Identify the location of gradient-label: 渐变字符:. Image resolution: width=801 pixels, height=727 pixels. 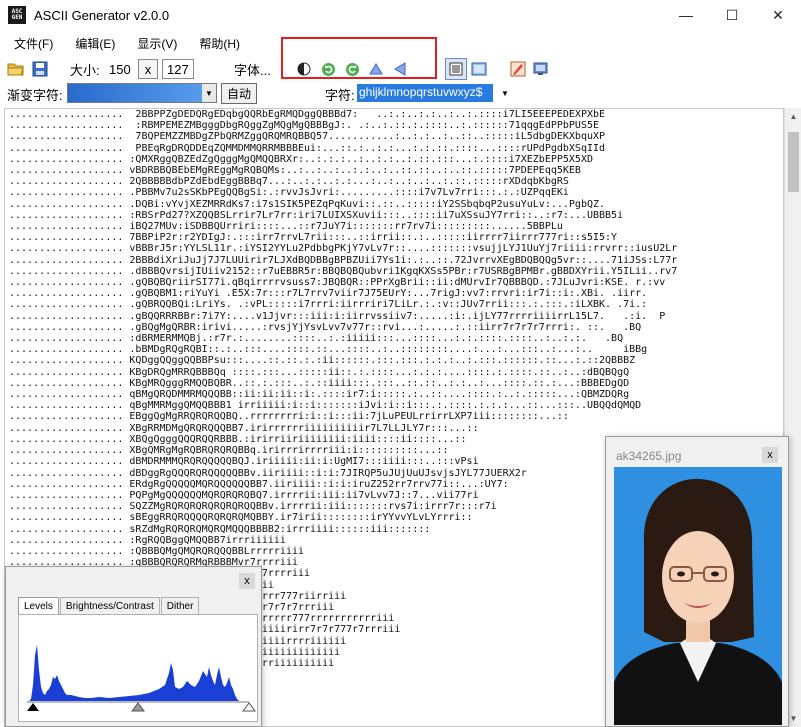
(35, 95).